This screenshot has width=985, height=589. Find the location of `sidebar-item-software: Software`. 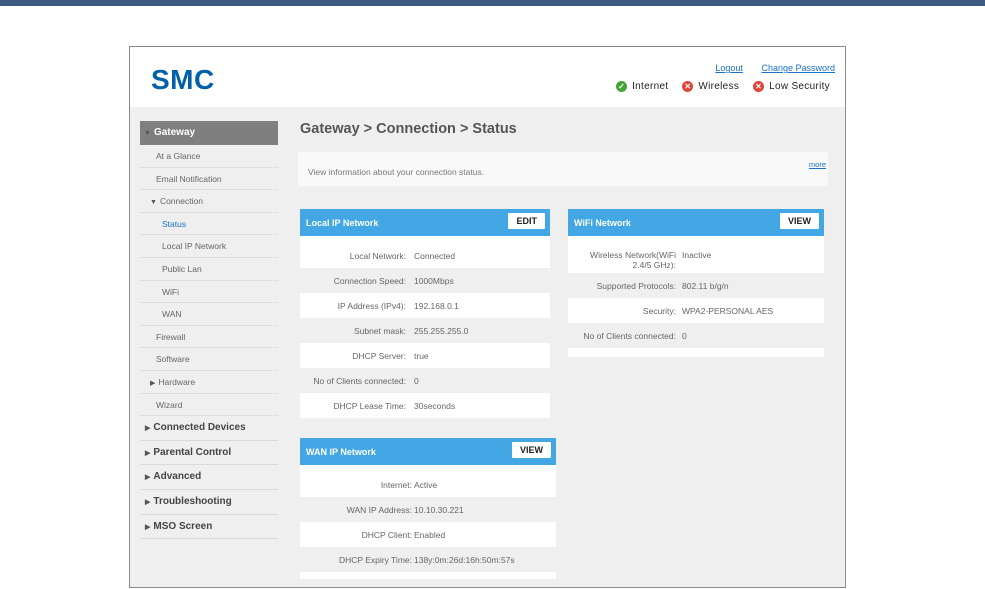

sidebar-item-software: Software is located at coordinates (209, 359).